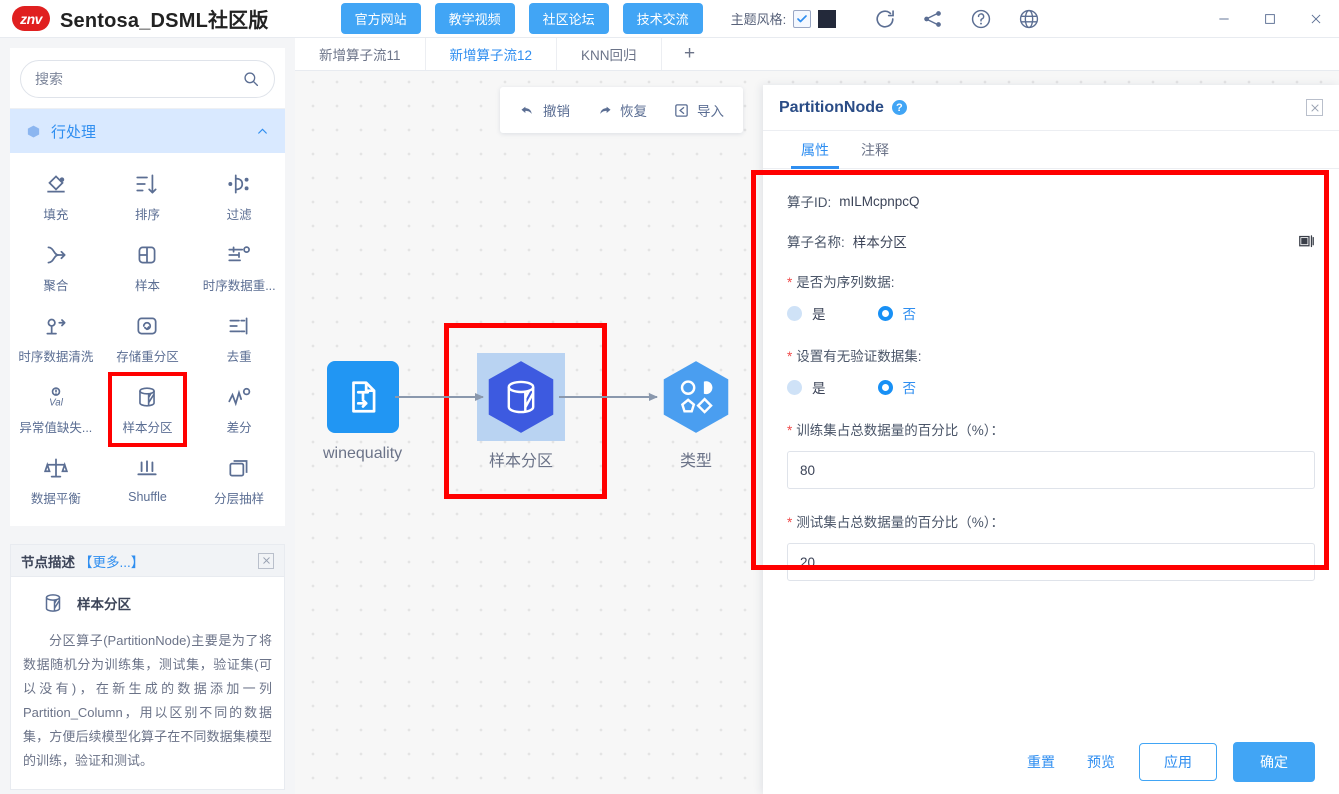  Describe the element at coordinates (147, 255) in the screenshot. I see `sample-icon` at that location.